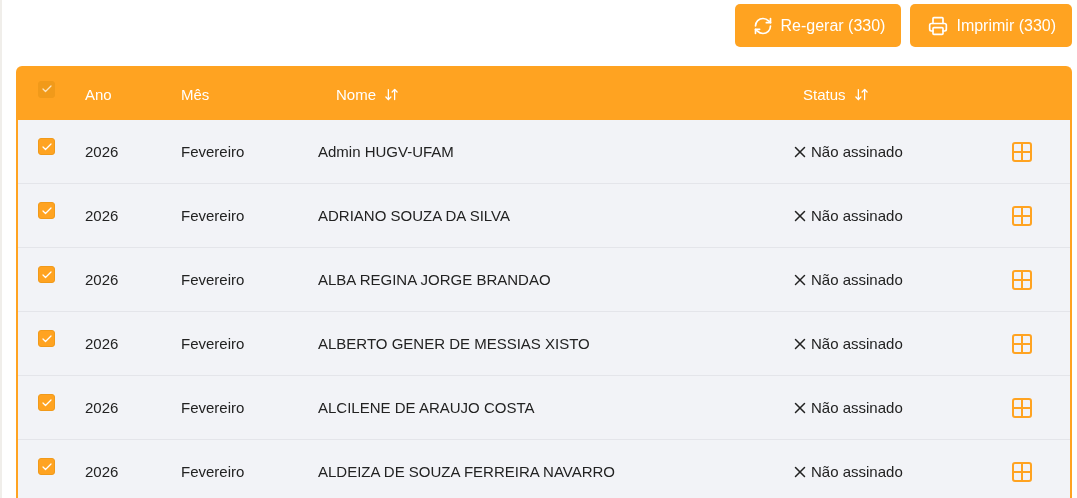  I want to click on column-header: Ano, so click(98, 94).